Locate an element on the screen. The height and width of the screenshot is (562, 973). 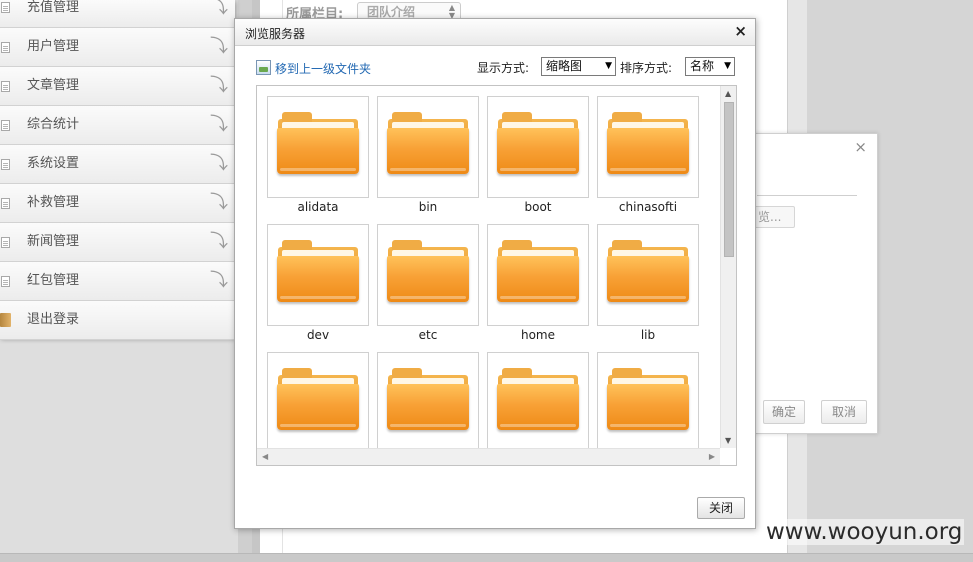
sidebar-item-label: 文章管理 is located at coordinates (53, 85).